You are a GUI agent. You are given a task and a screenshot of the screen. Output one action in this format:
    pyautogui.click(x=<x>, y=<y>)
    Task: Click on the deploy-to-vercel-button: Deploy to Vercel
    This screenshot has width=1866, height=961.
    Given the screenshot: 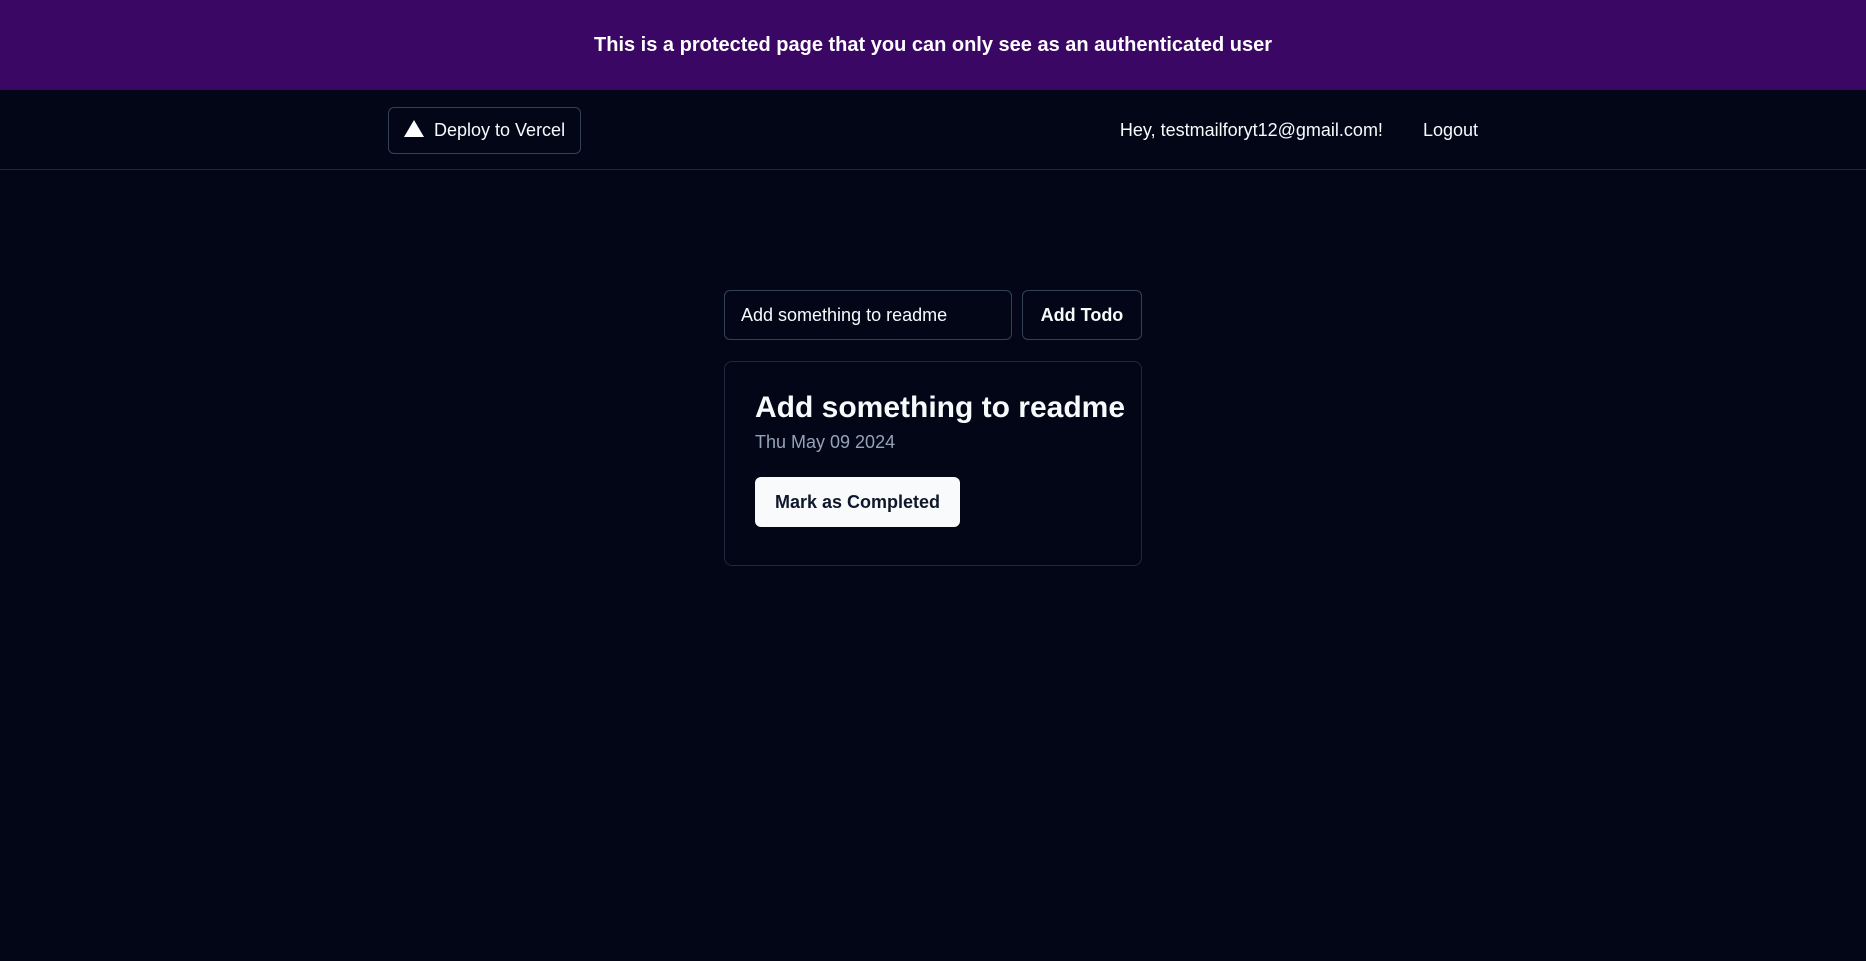 What is the action you would take?
    pyautogui.click(x=485, y=130)
    